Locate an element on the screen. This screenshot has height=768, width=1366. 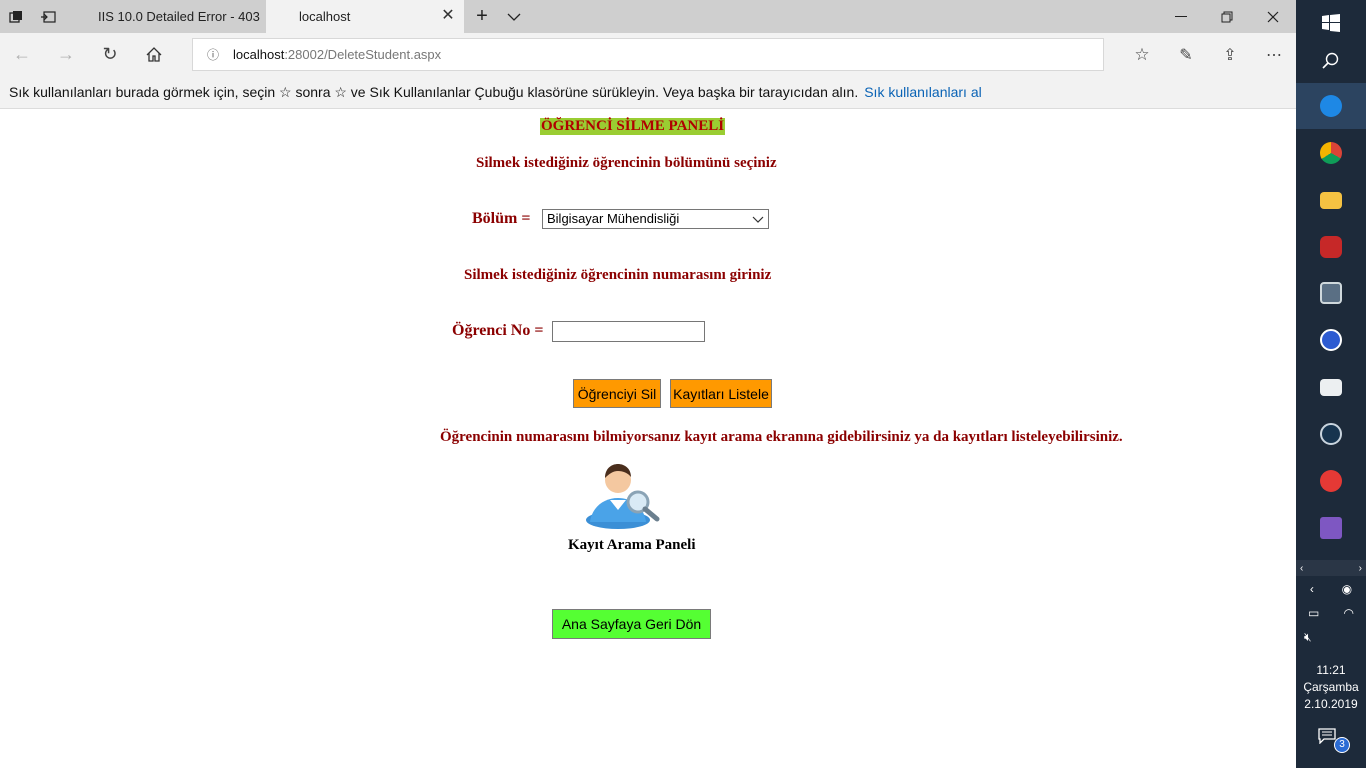
student-no-input is located at coordinates (628, 331).